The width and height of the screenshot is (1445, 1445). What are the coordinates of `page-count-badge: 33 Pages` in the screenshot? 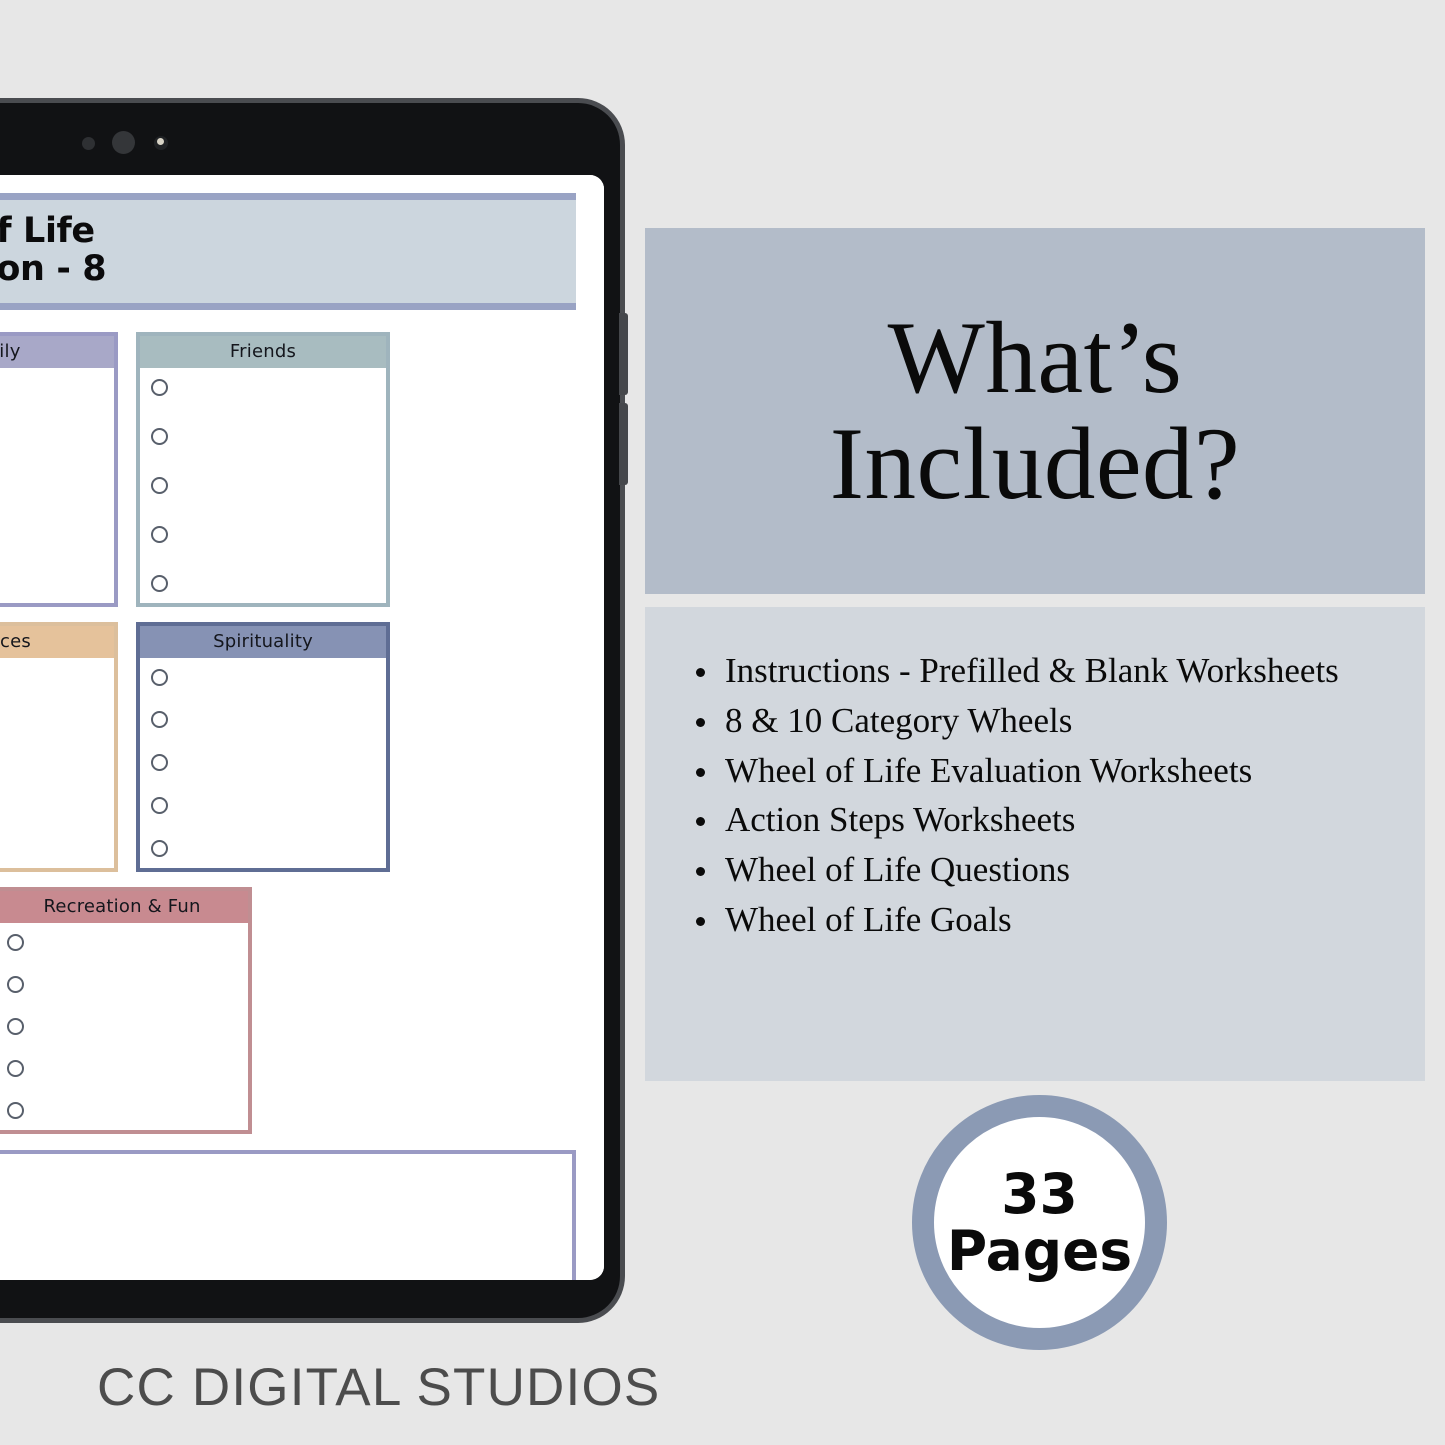 It's located at (1039, 1222).